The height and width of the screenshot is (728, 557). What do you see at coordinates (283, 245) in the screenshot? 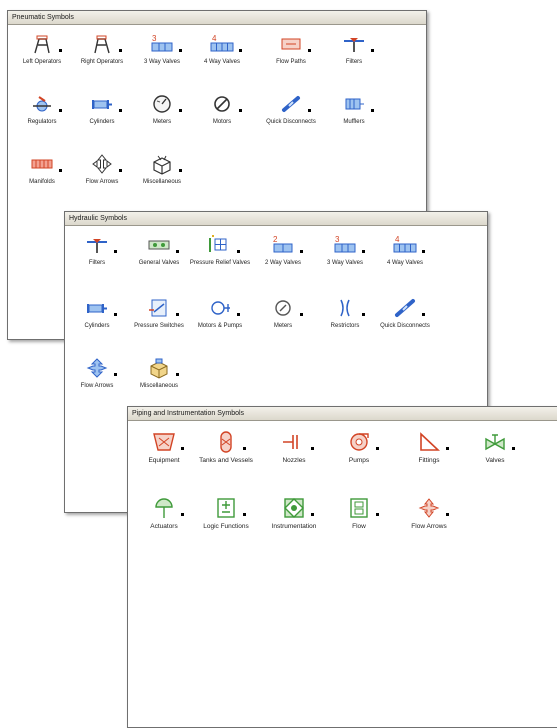
I see `two-way-valve-icon: 2` at bounding box center [283, 245].